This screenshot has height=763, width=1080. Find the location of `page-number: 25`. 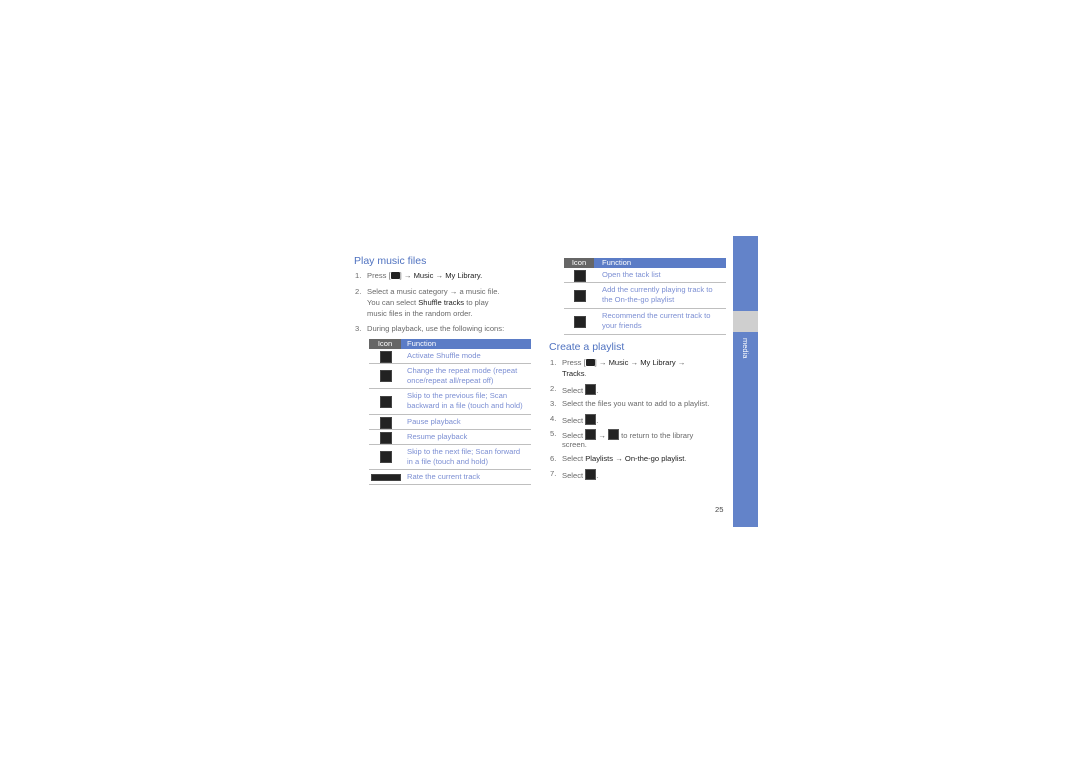

page-number: 25 is located at coordinates (719, 509).